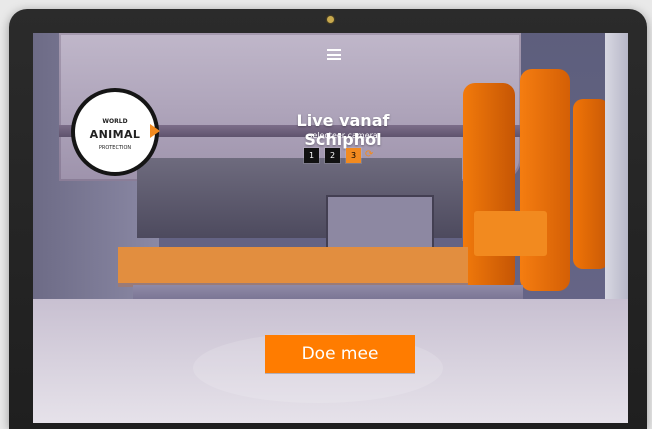  What do you see at coordinates (115, 134) in the screenshot?
I see `logo-text-animal: ANIMAL` at bounding box center [115, 134].